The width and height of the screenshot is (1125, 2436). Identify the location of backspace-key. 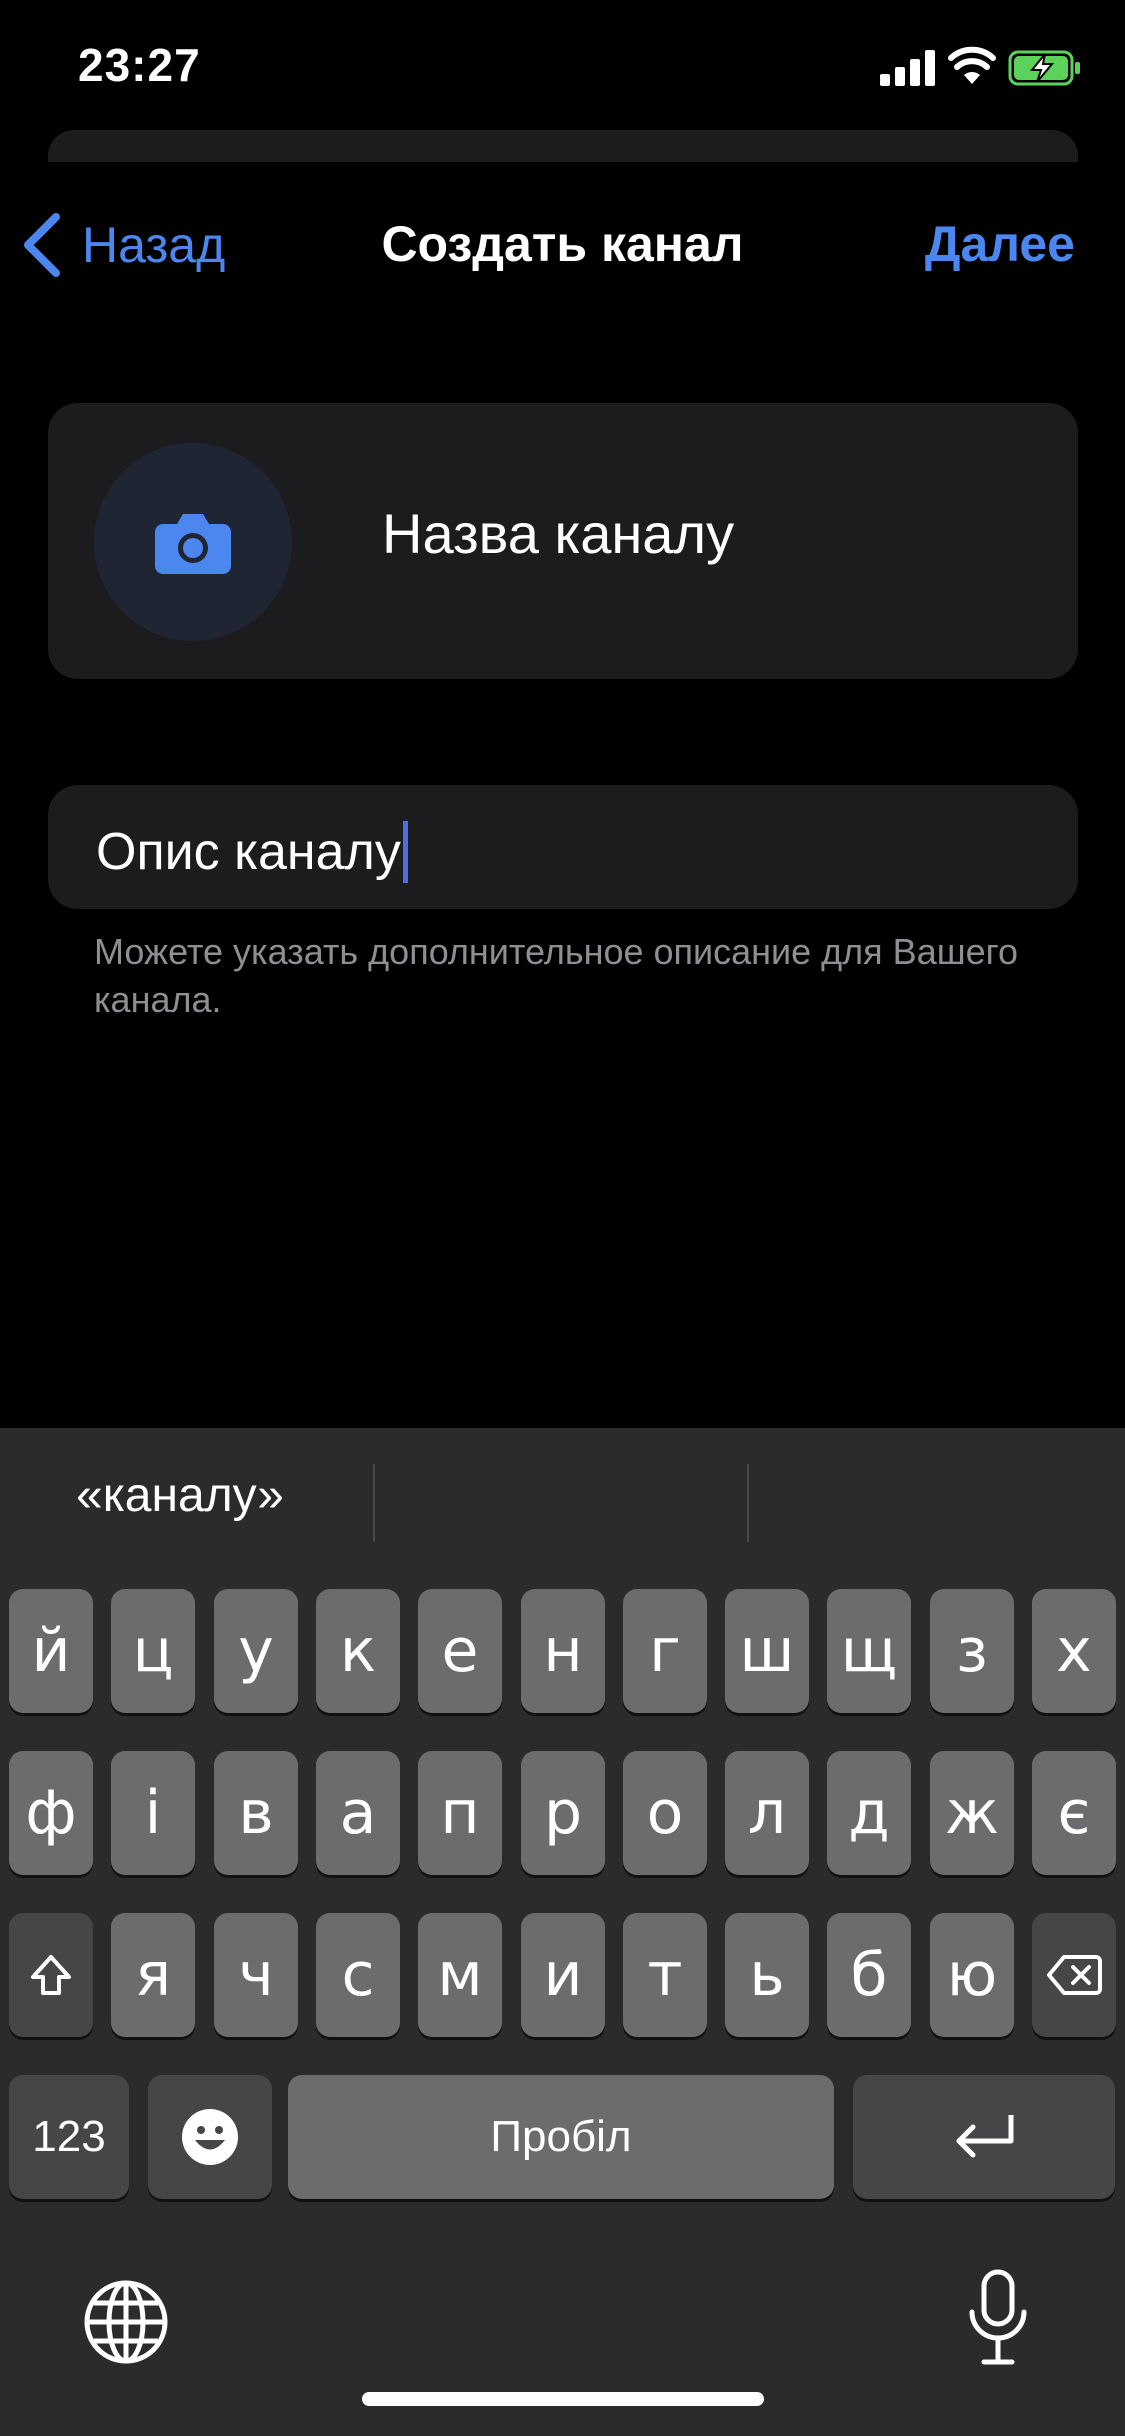
(1074, 1975).